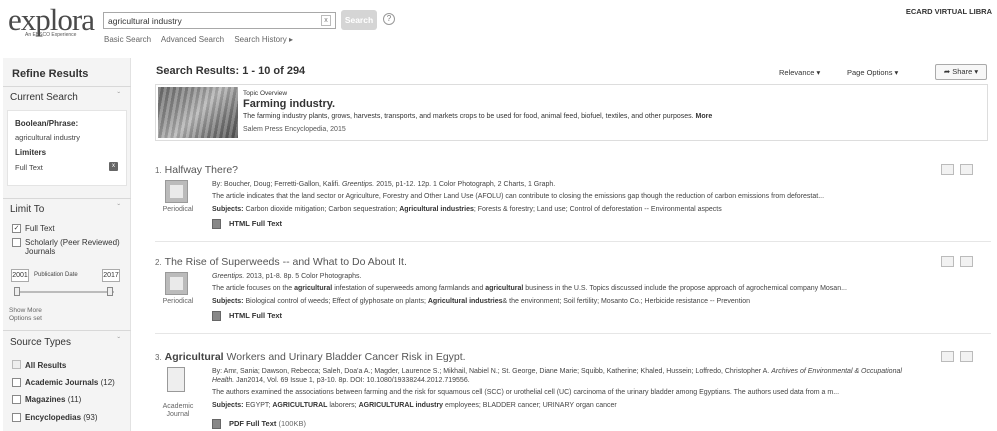  I want to click on subjects-text: laborers;, so click(342, 405).